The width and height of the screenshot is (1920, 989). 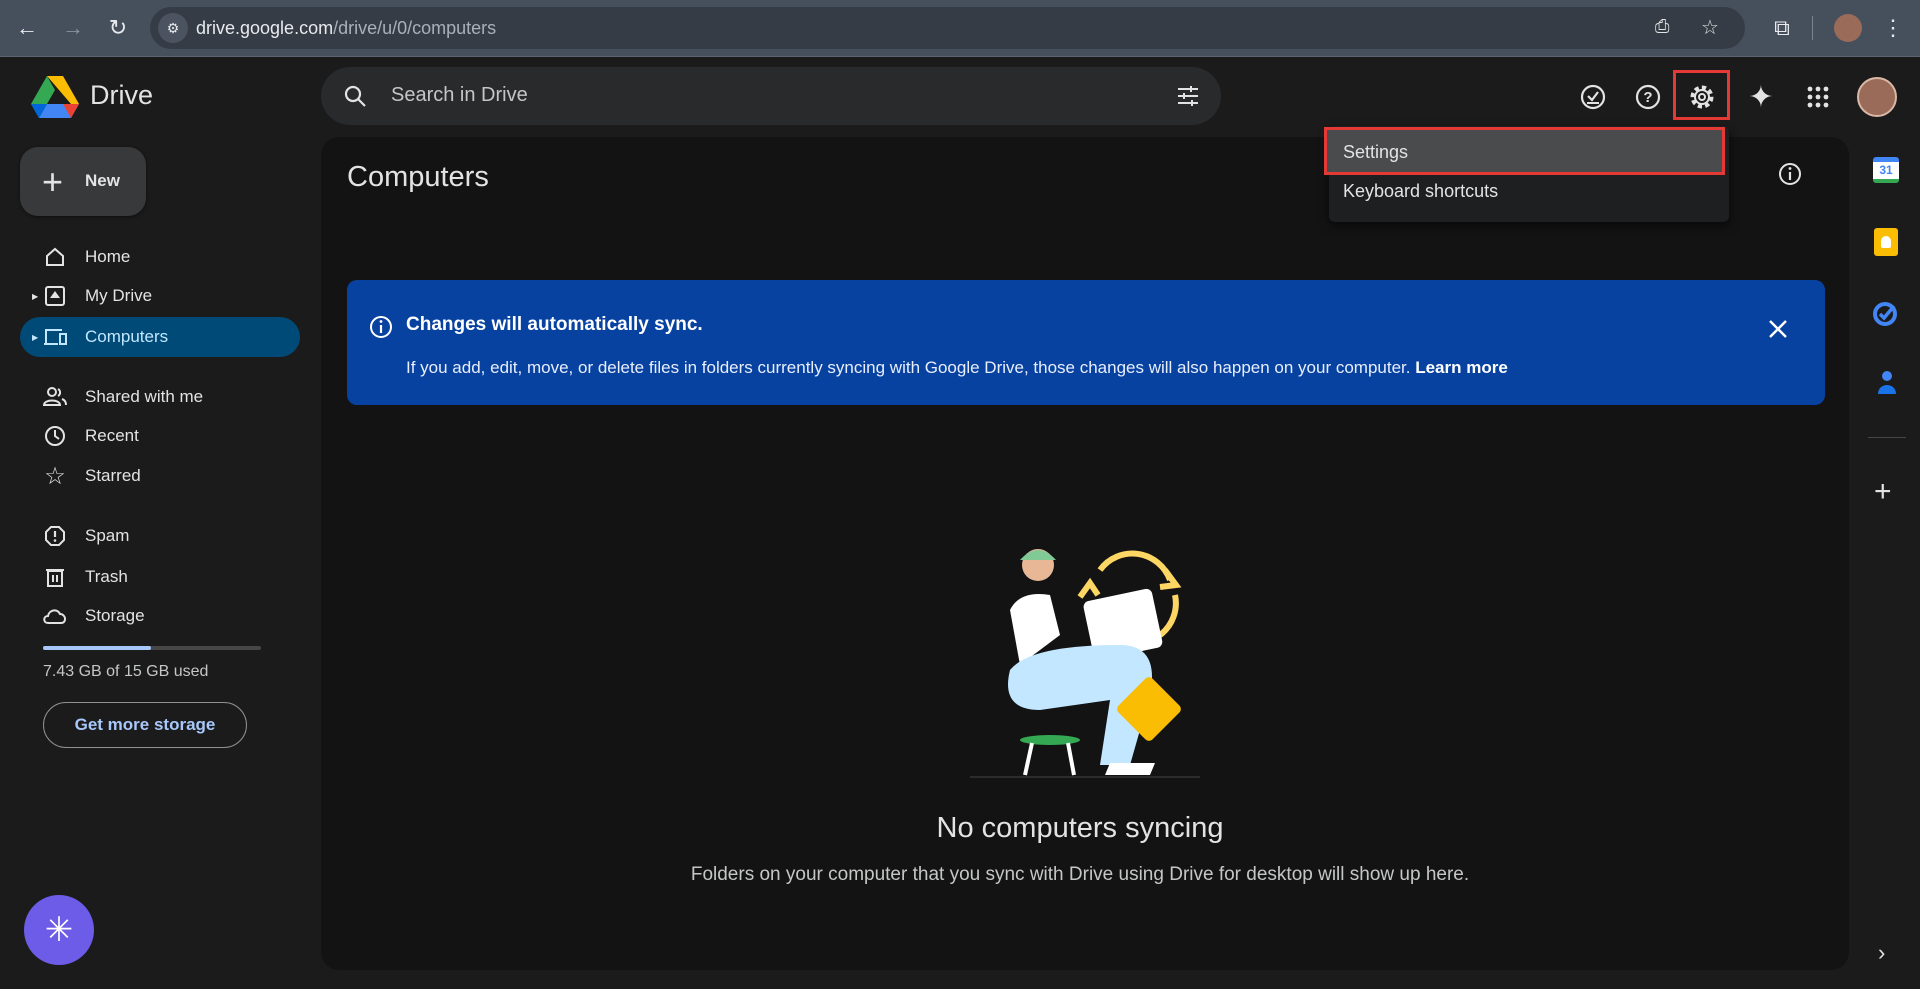 What do you see at coordinates (160, 616) in the screenshot?
I see `sidebar-item-storage: Storage` at bounding box center [160, 616].